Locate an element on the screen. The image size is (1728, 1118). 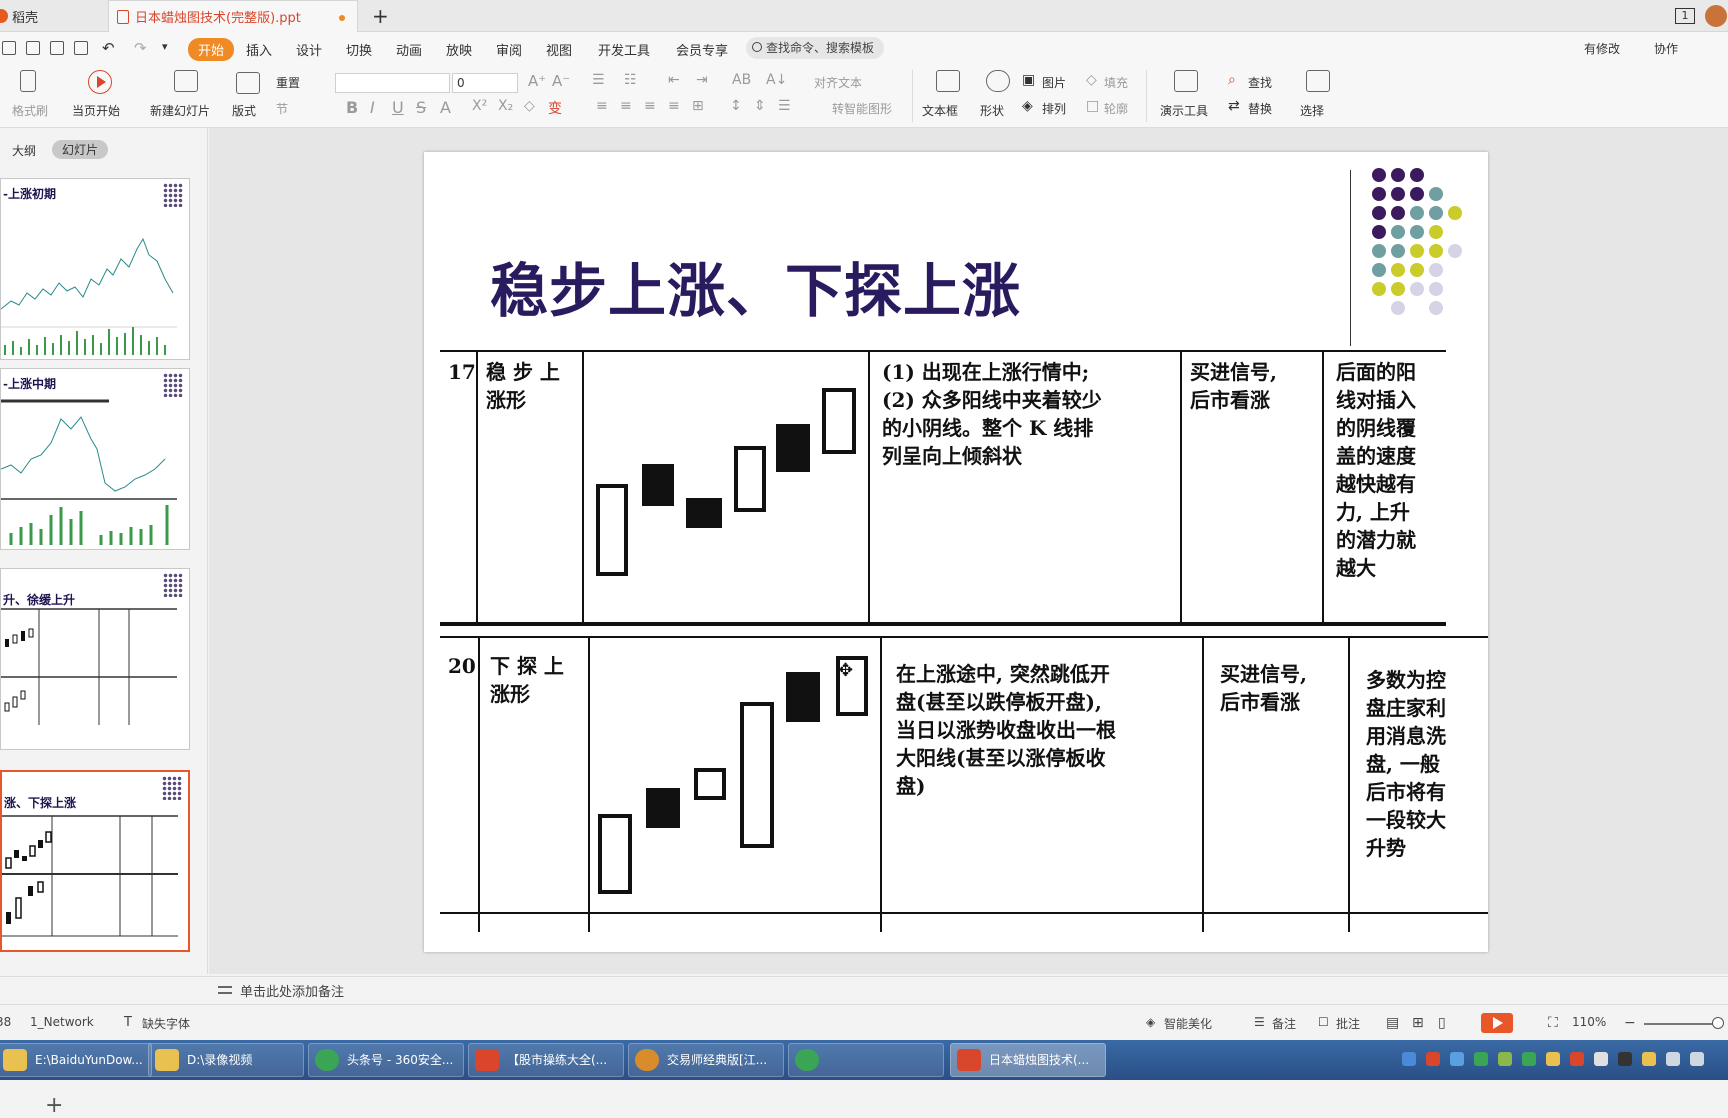
line-spacing-icon: ↕ is located at coordinates (736, 106).